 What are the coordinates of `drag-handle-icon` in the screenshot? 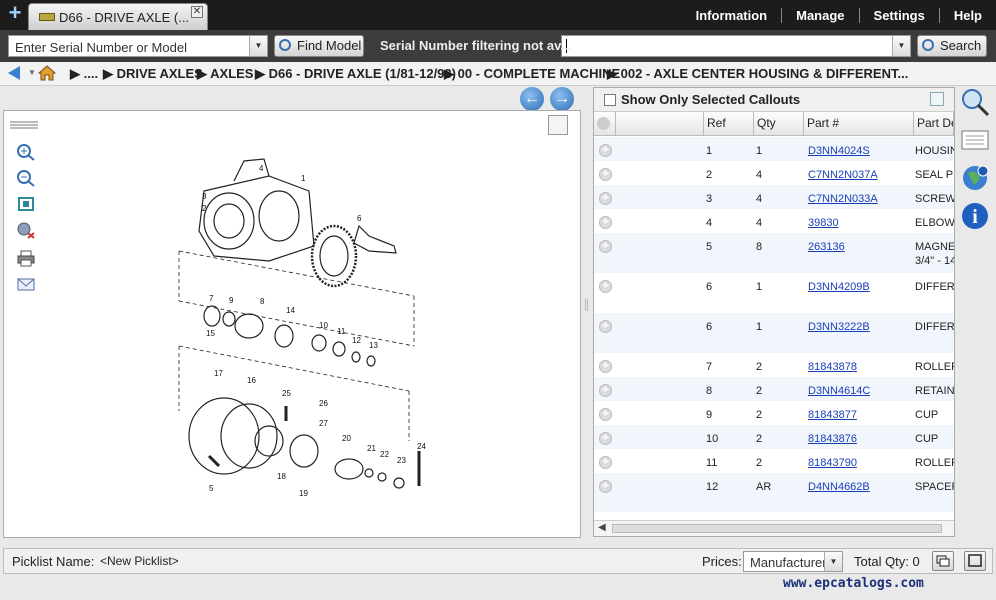 It's located at (24, 128).